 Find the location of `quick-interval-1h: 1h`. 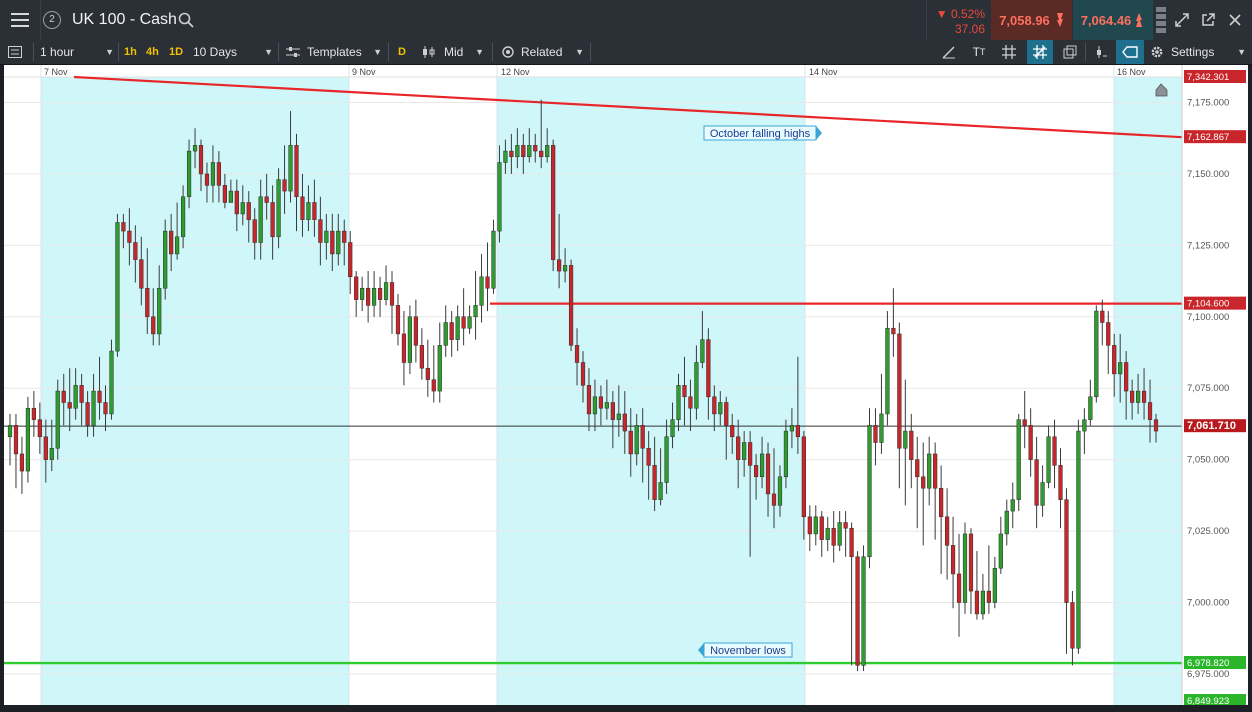

quick-interval-1h: 1h is located at coordinates (130, 52).